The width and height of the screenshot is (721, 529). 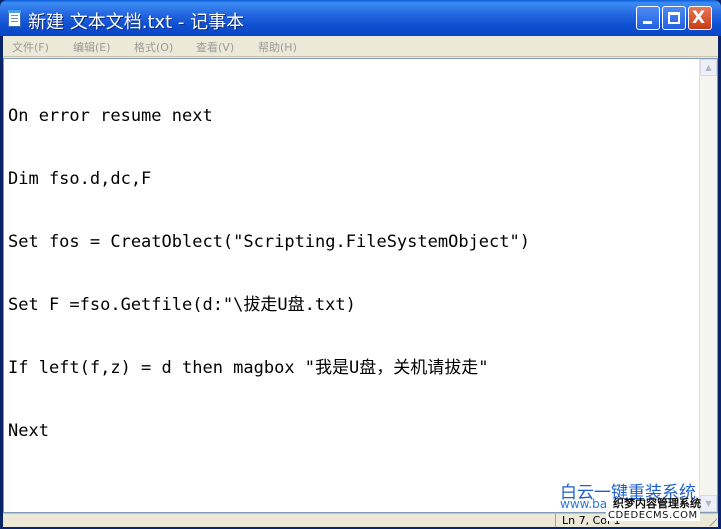 What do you see at coordinates (28, 431) in the screenshot?
I see `editor-line: Next` at bounding box center [28, 431].